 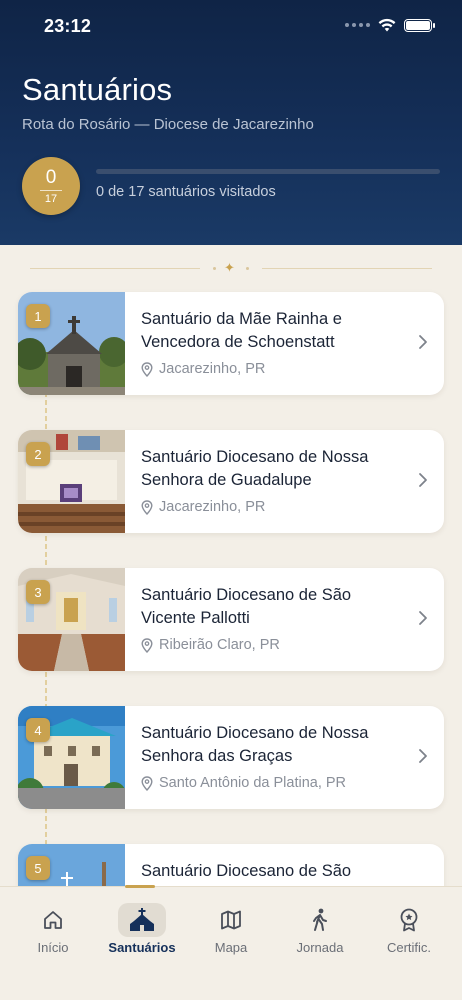 I want to click on sparkle-icon: ✦, so click(x=229, y=267).